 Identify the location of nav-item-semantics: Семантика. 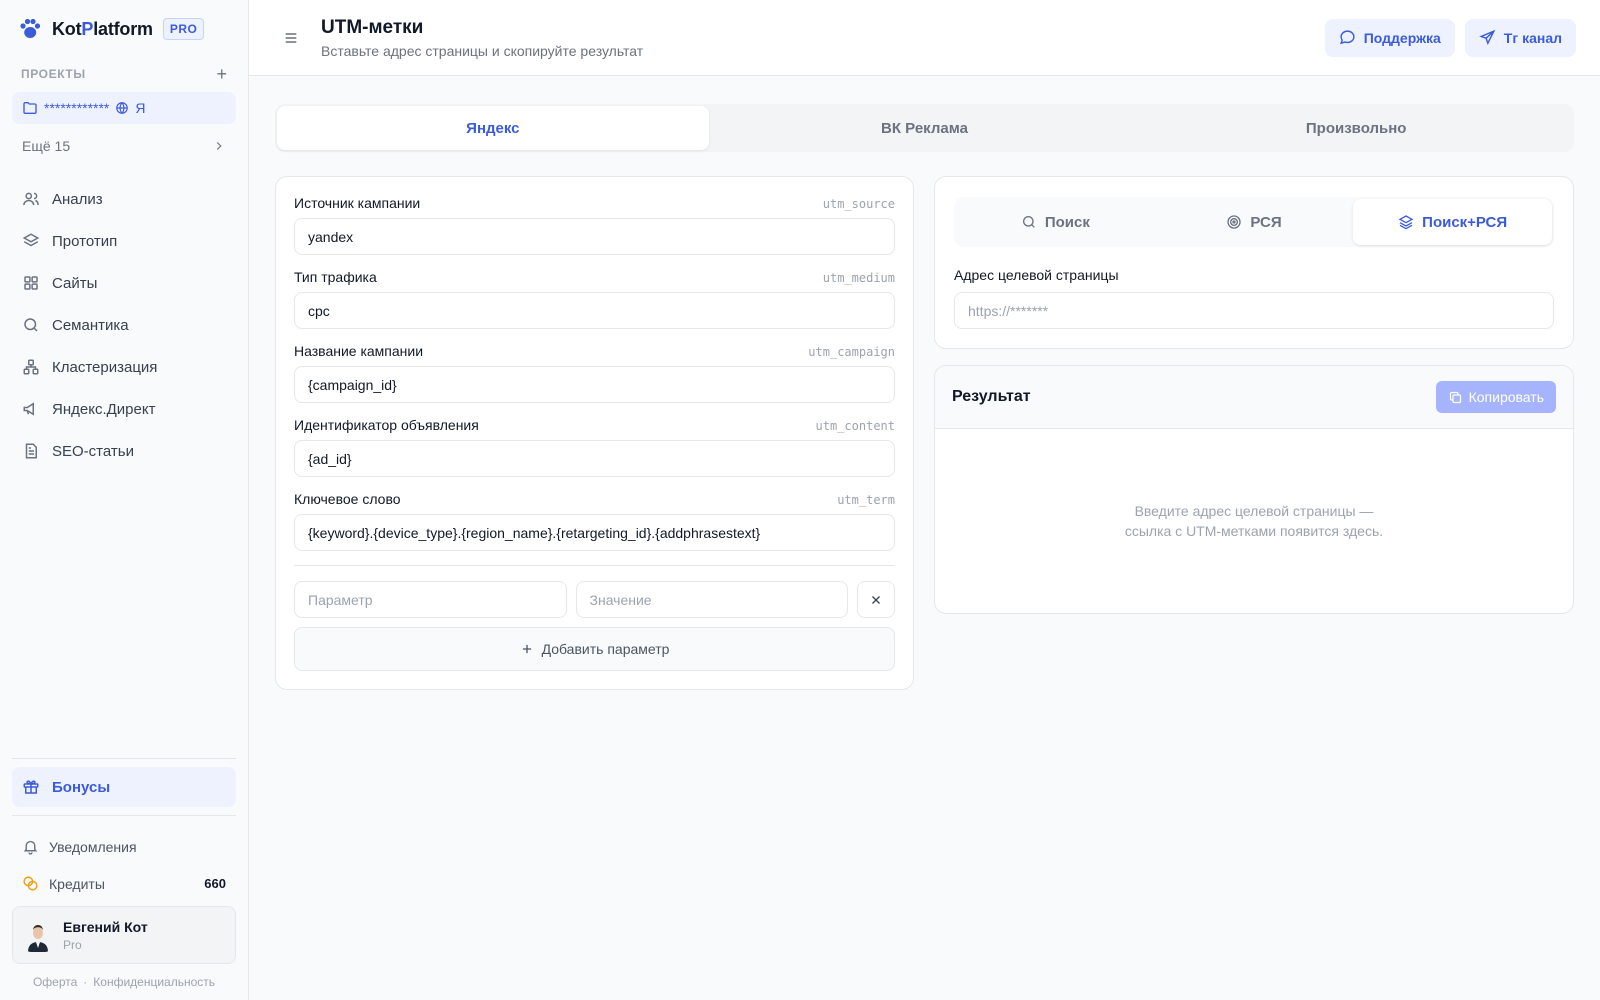
(124, 325).